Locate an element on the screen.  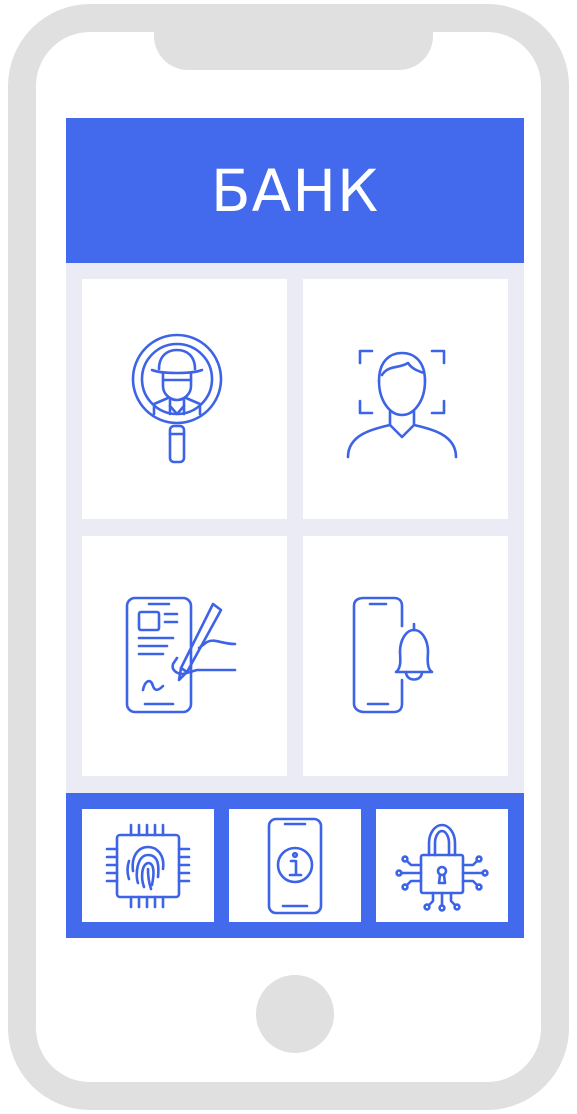
tile-fraud-detection is located at coordinates (184, 399).